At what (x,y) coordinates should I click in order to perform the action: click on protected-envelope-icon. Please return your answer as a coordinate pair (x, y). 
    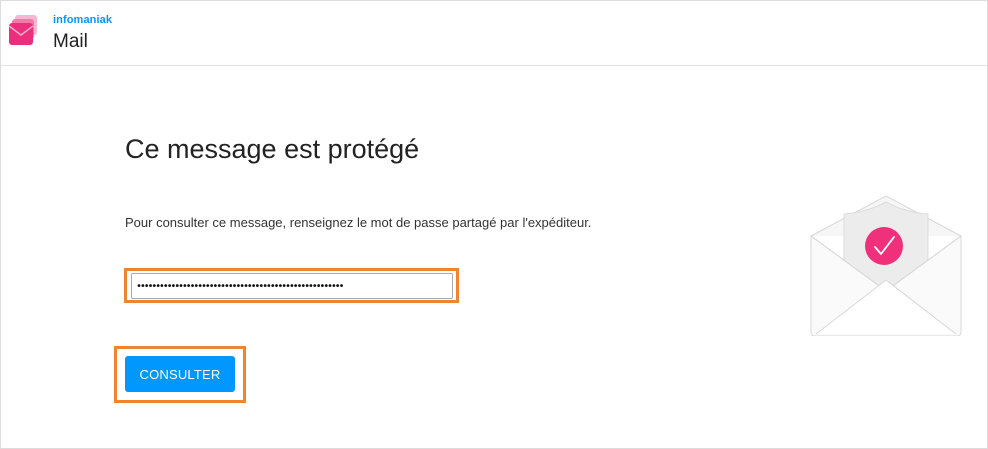
    Looking at the image, I should click on (886, 266).